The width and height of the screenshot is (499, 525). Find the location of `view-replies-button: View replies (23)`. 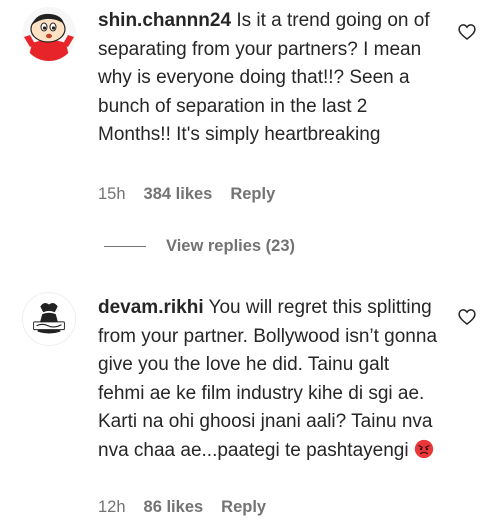

view-replies-button: View replies (23) is located at coordinates (199, 246).